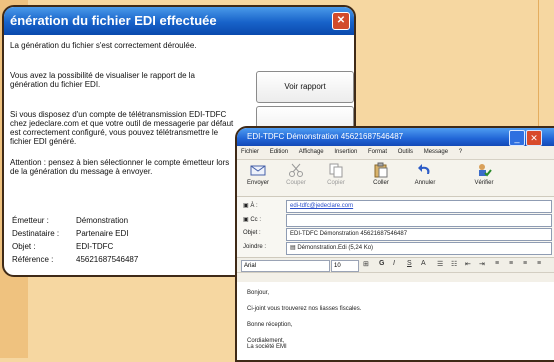 The height and width of the screenshot is (362, 554). I want to click on summary-label: Émetteur :, so click(30, 220).